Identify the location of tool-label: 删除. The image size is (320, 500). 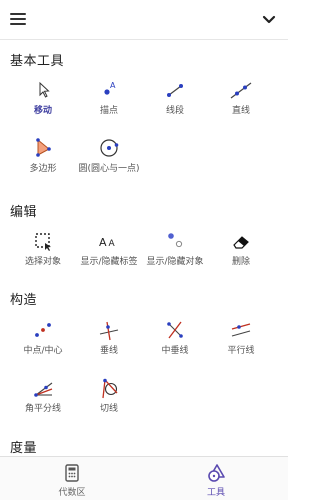
(240, 262).